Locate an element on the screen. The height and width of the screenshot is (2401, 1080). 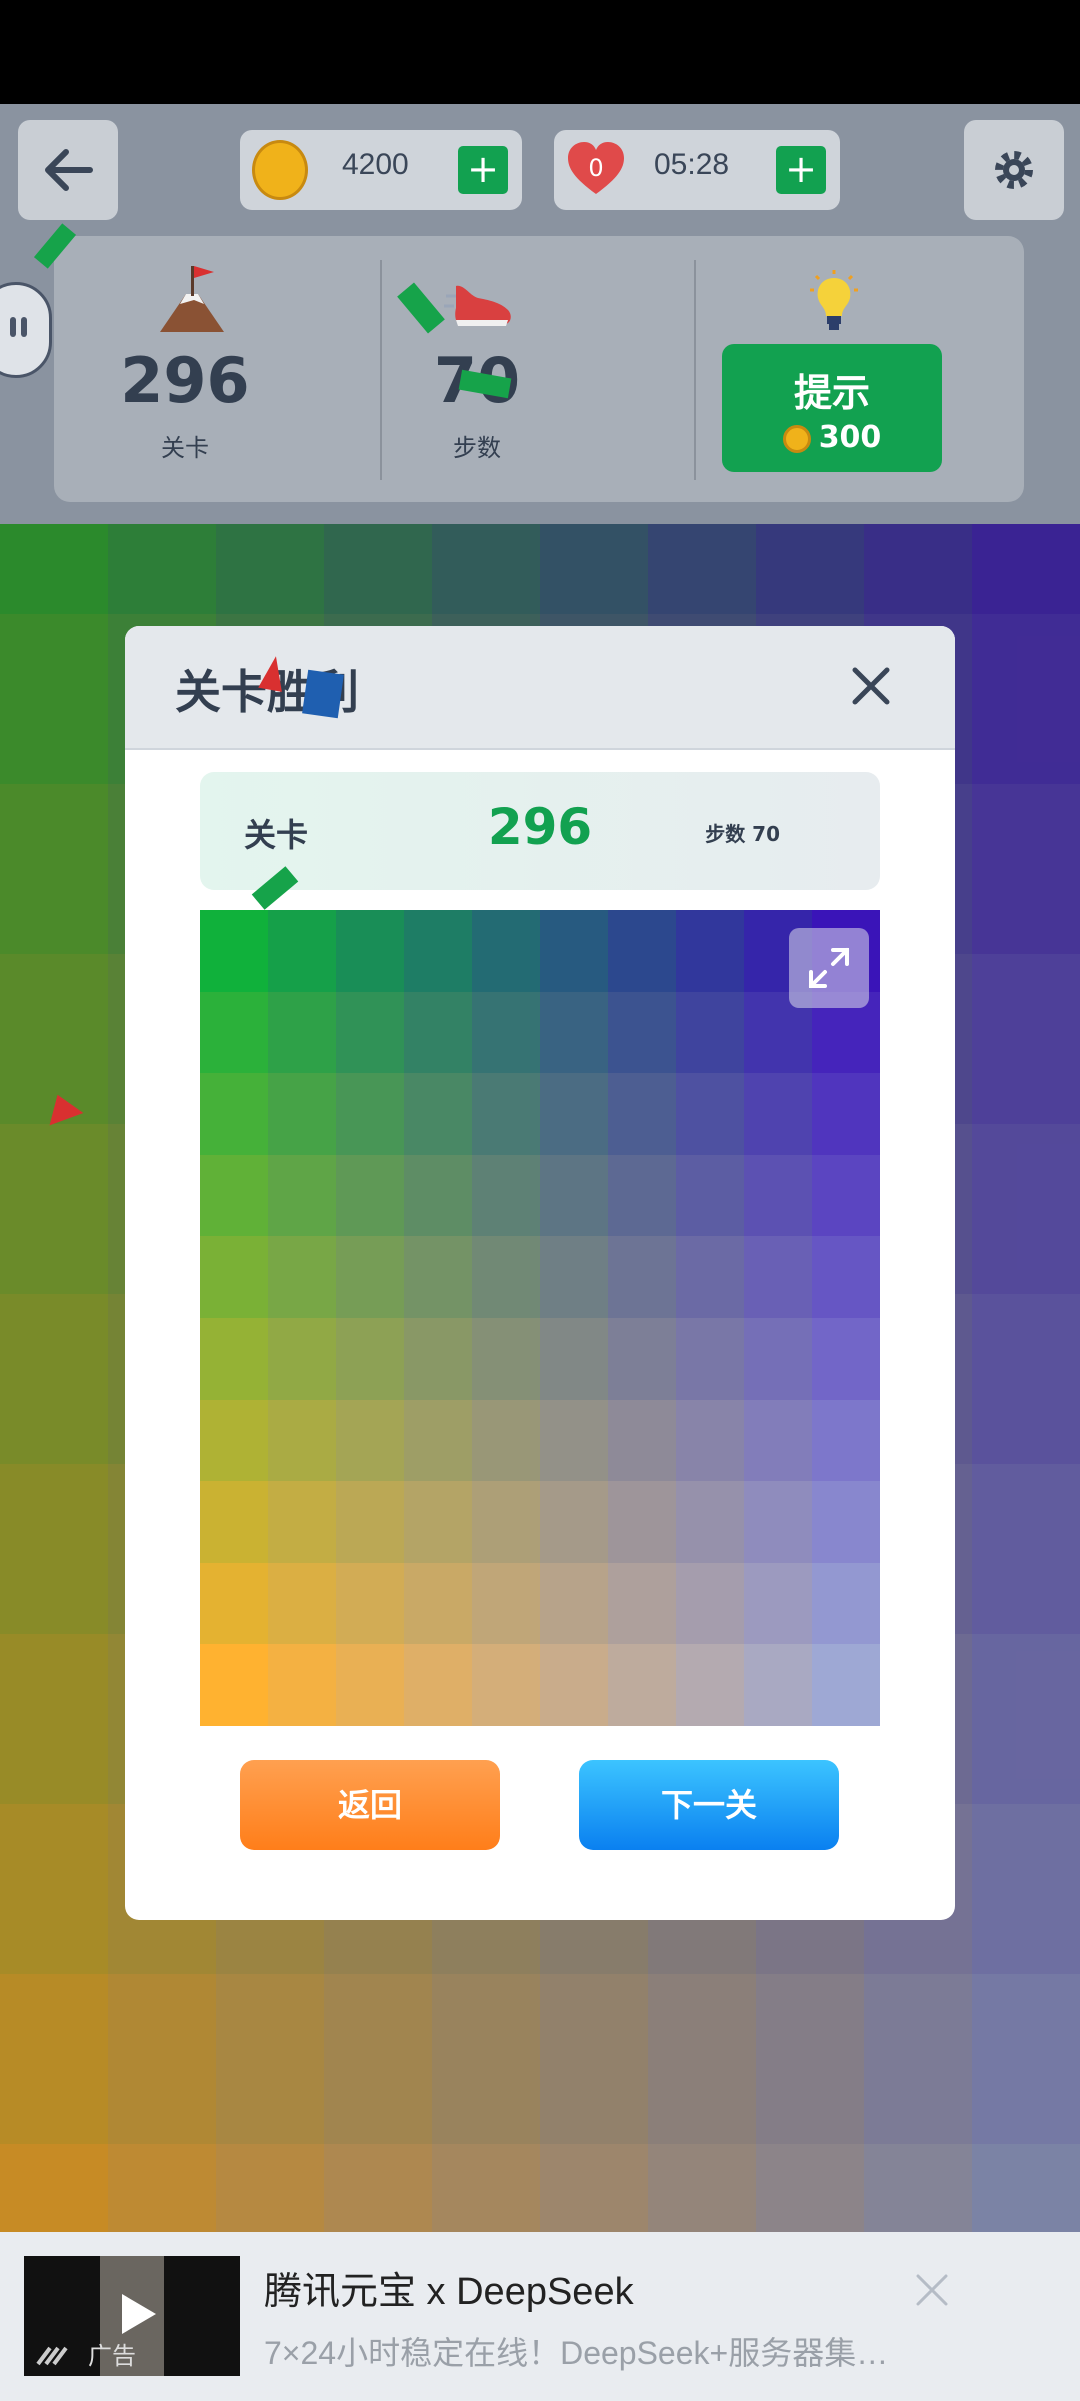
hint-button: 提示 300 is located at coordinates (832, 408).